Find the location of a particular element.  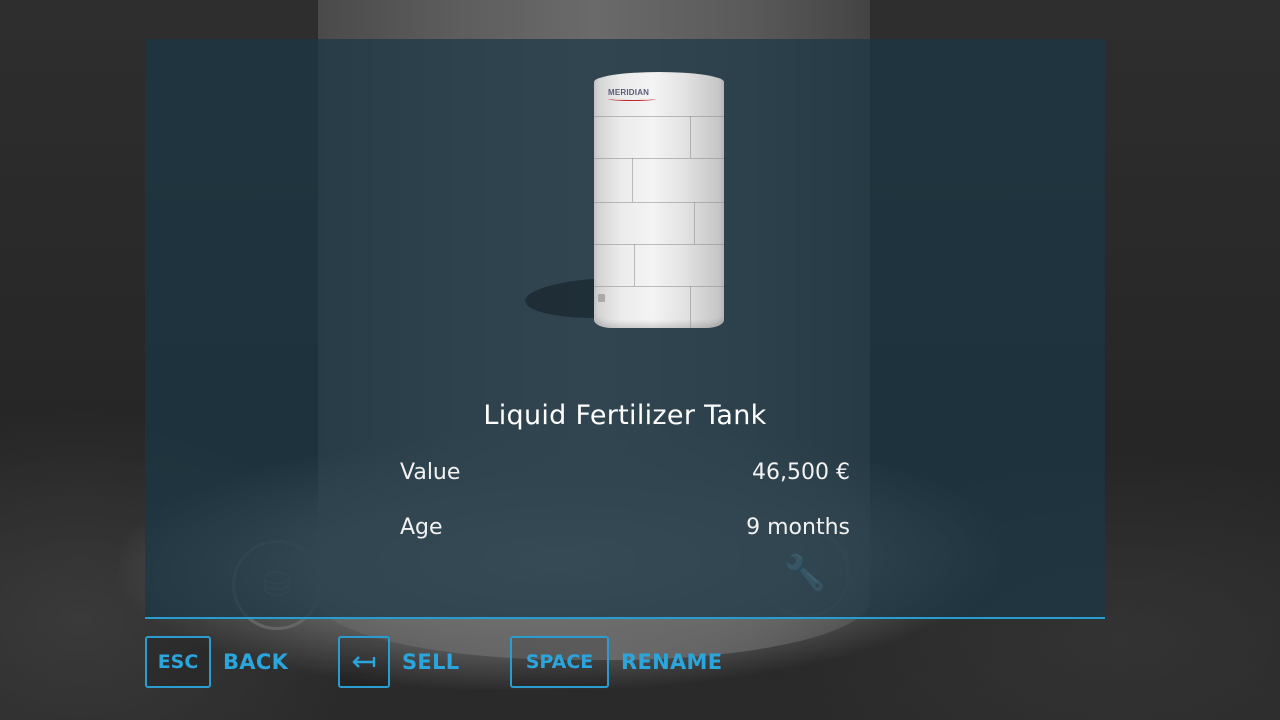

arrow-left-bar-icon is located at coordinates (364, 662).